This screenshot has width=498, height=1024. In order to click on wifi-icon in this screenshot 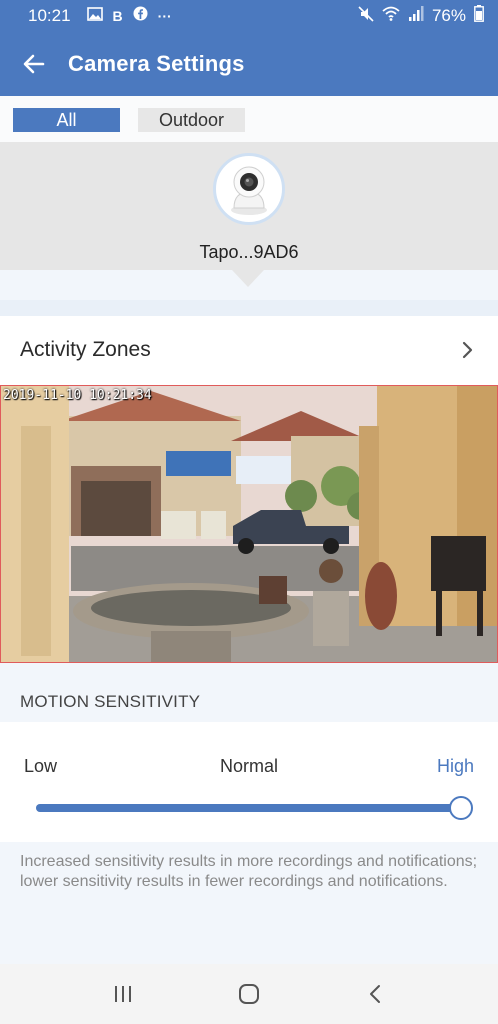, I will do `click(391, 16)`.